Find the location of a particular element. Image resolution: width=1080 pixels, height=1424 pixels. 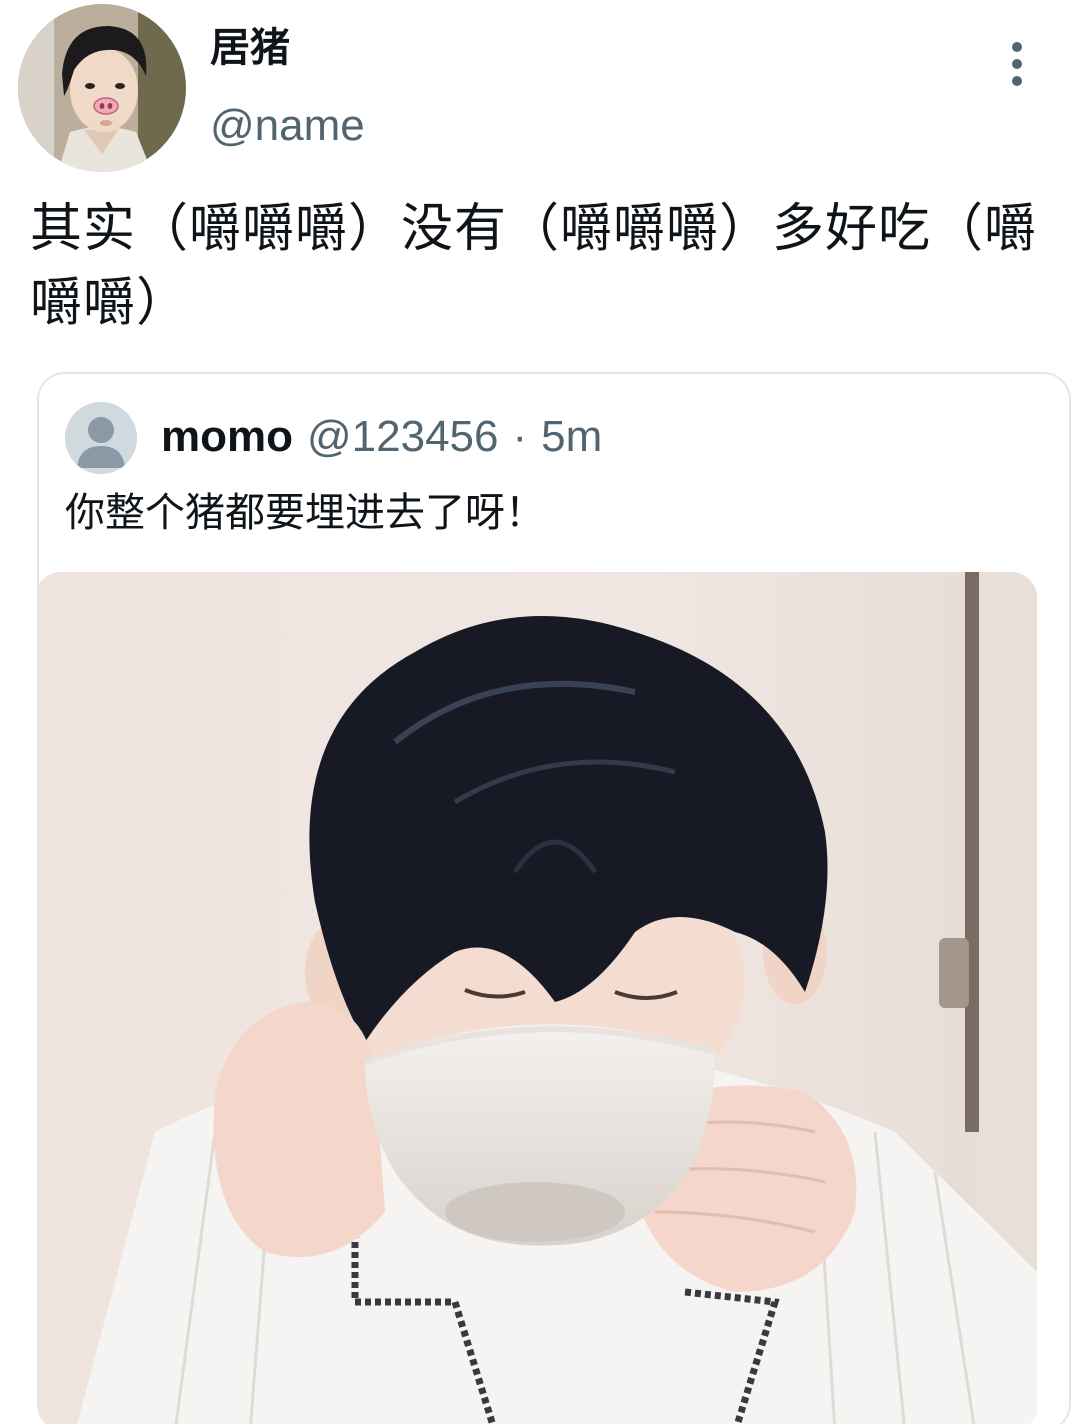

quoted-tweet-time: 5m is located at coordinates (571, 437).